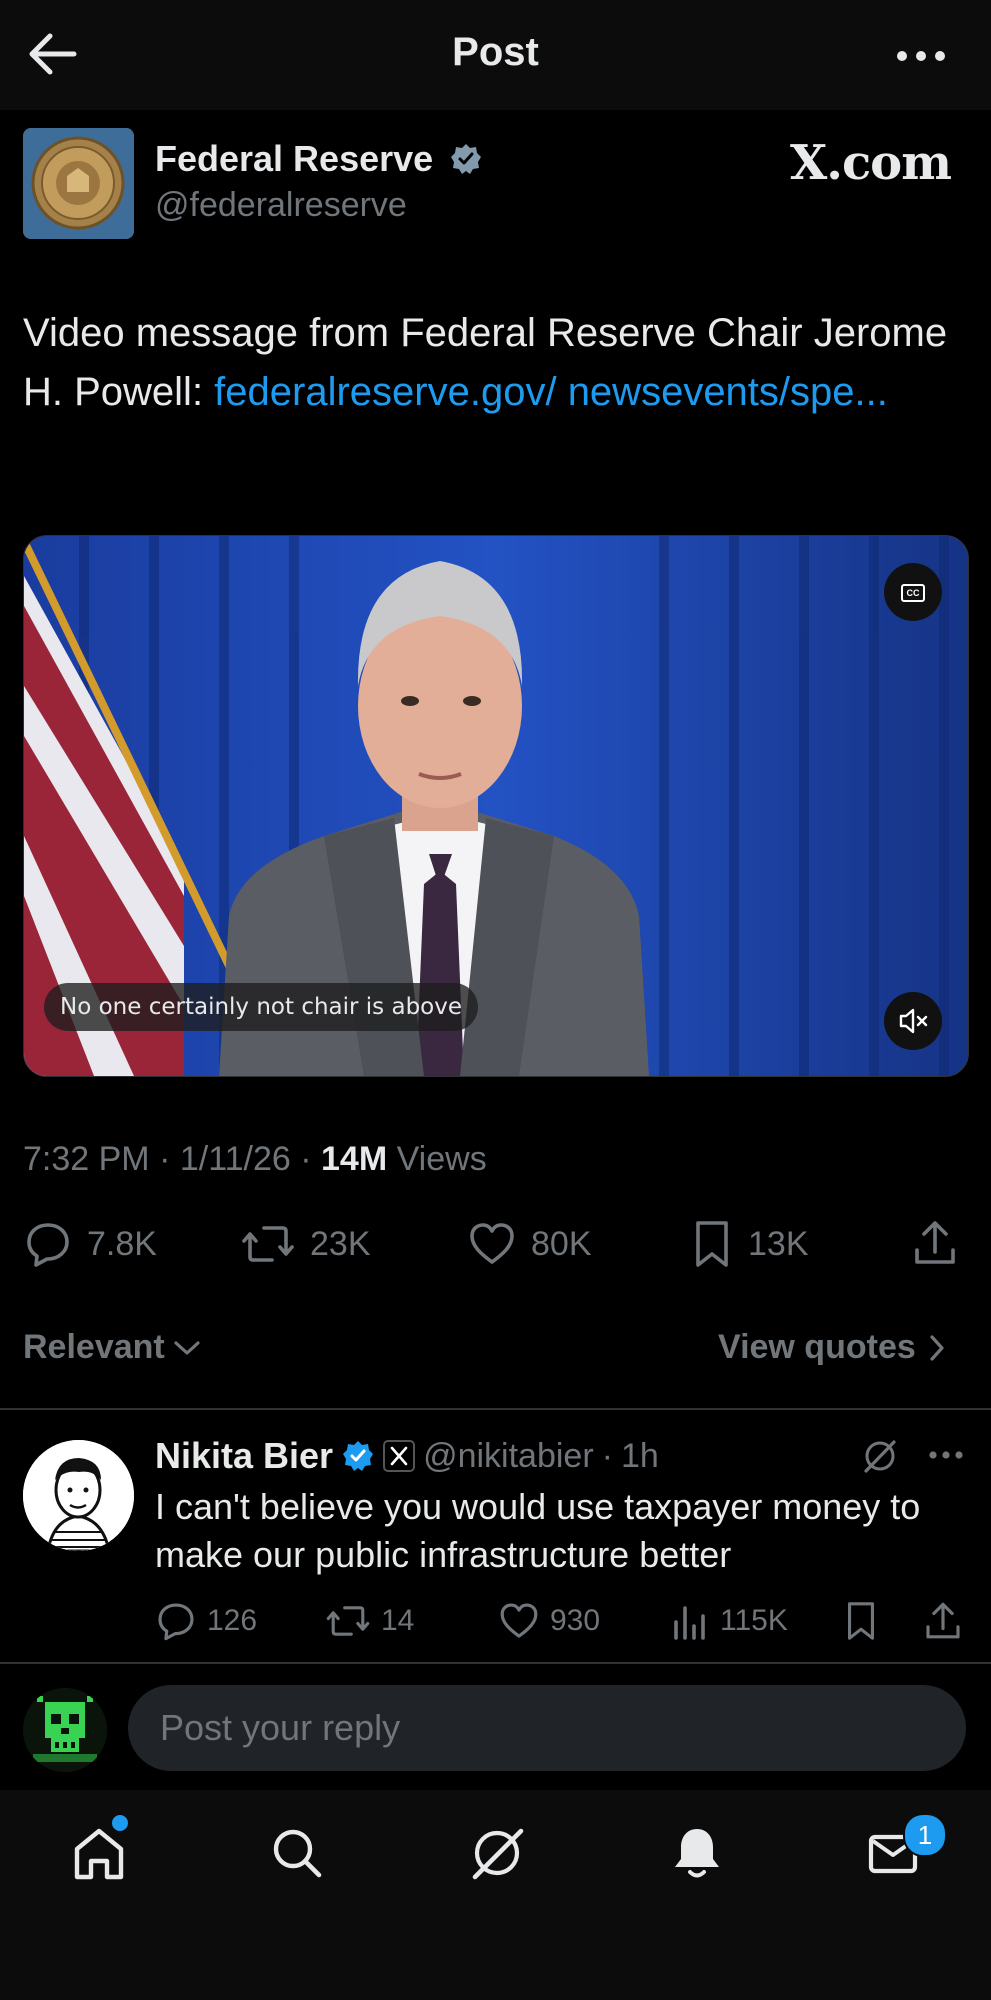 This screenshot has height=2000, width=991. I want to click on my-avatar, so click(65, 1730).